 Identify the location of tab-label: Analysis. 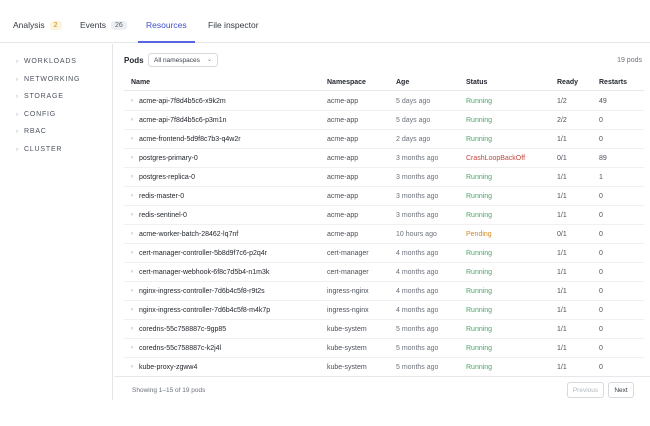
(29, 25).